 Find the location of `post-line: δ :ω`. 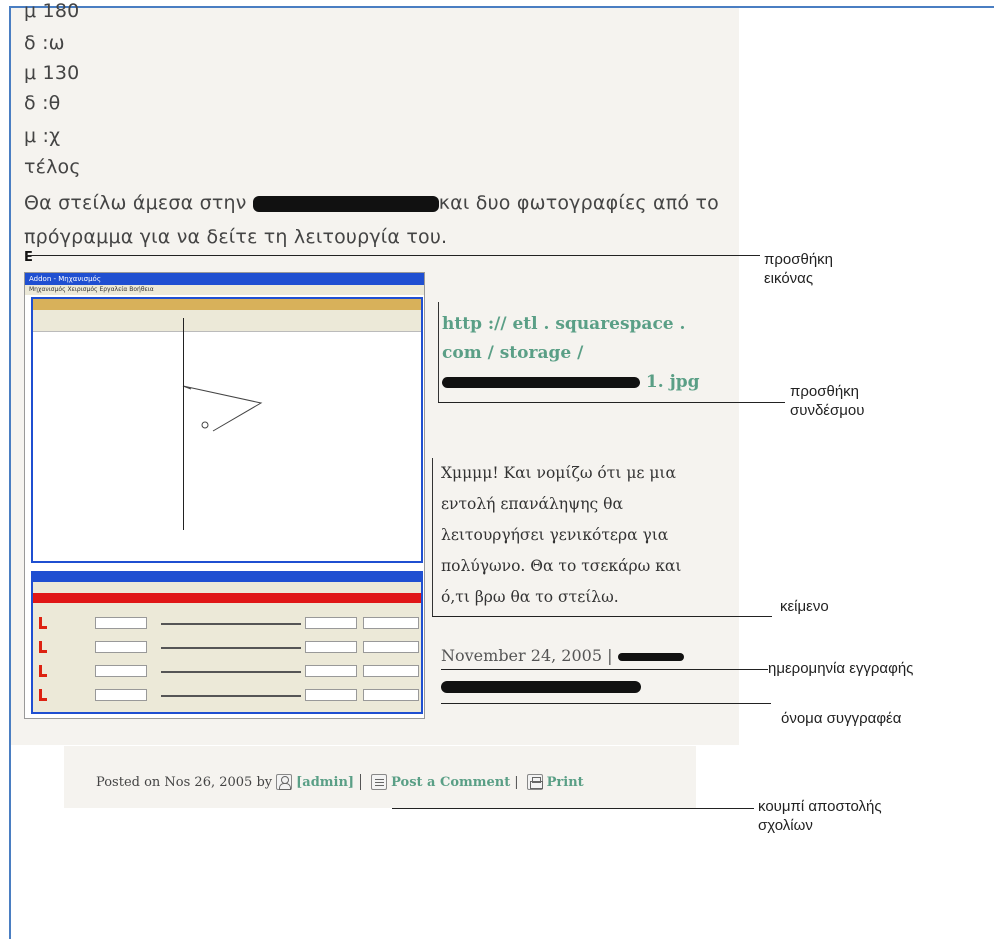

post-line: δ :ω is located at coordinates (44, 43).